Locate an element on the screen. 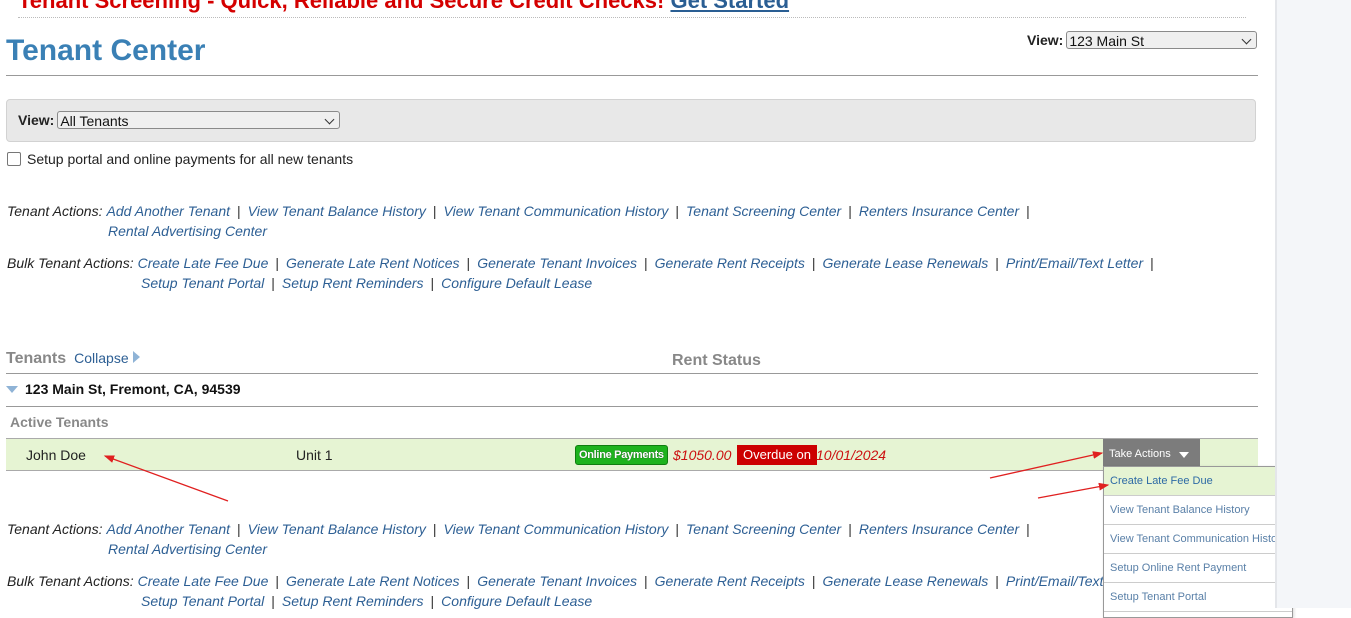 The height and width of the screenshot is (618, 1351). tenants-heading: Tenants is located at coordinates (36, 358).